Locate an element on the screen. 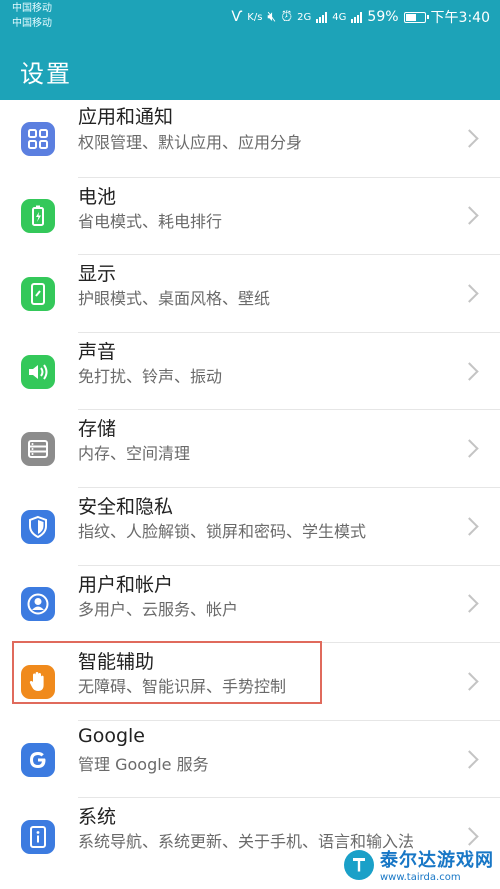 This screenshot has height=889, width=500. network-type-1: 2G is located at coordinates (304, 17).